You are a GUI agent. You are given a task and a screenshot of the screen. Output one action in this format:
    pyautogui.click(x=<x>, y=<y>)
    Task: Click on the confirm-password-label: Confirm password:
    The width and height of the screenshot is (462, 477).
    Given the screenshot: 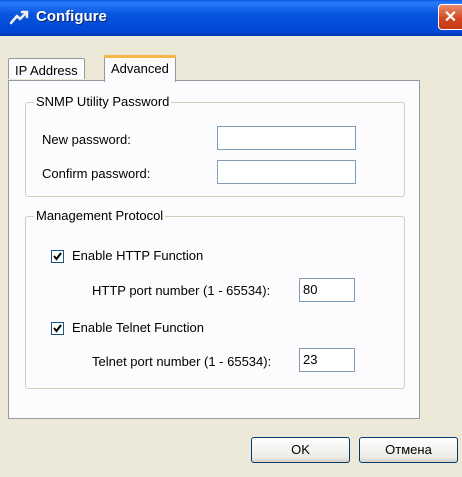 What is the action you would take?
    pyautogui.click(x=96, y=173)
    